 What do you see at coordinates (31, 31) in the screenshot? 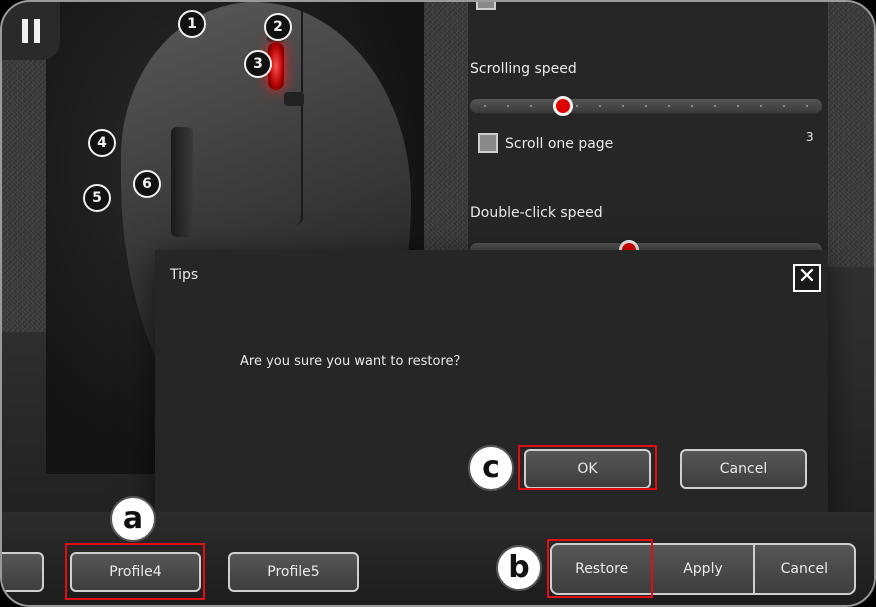
I see `pause-icon` at bounding box center [31, 31].